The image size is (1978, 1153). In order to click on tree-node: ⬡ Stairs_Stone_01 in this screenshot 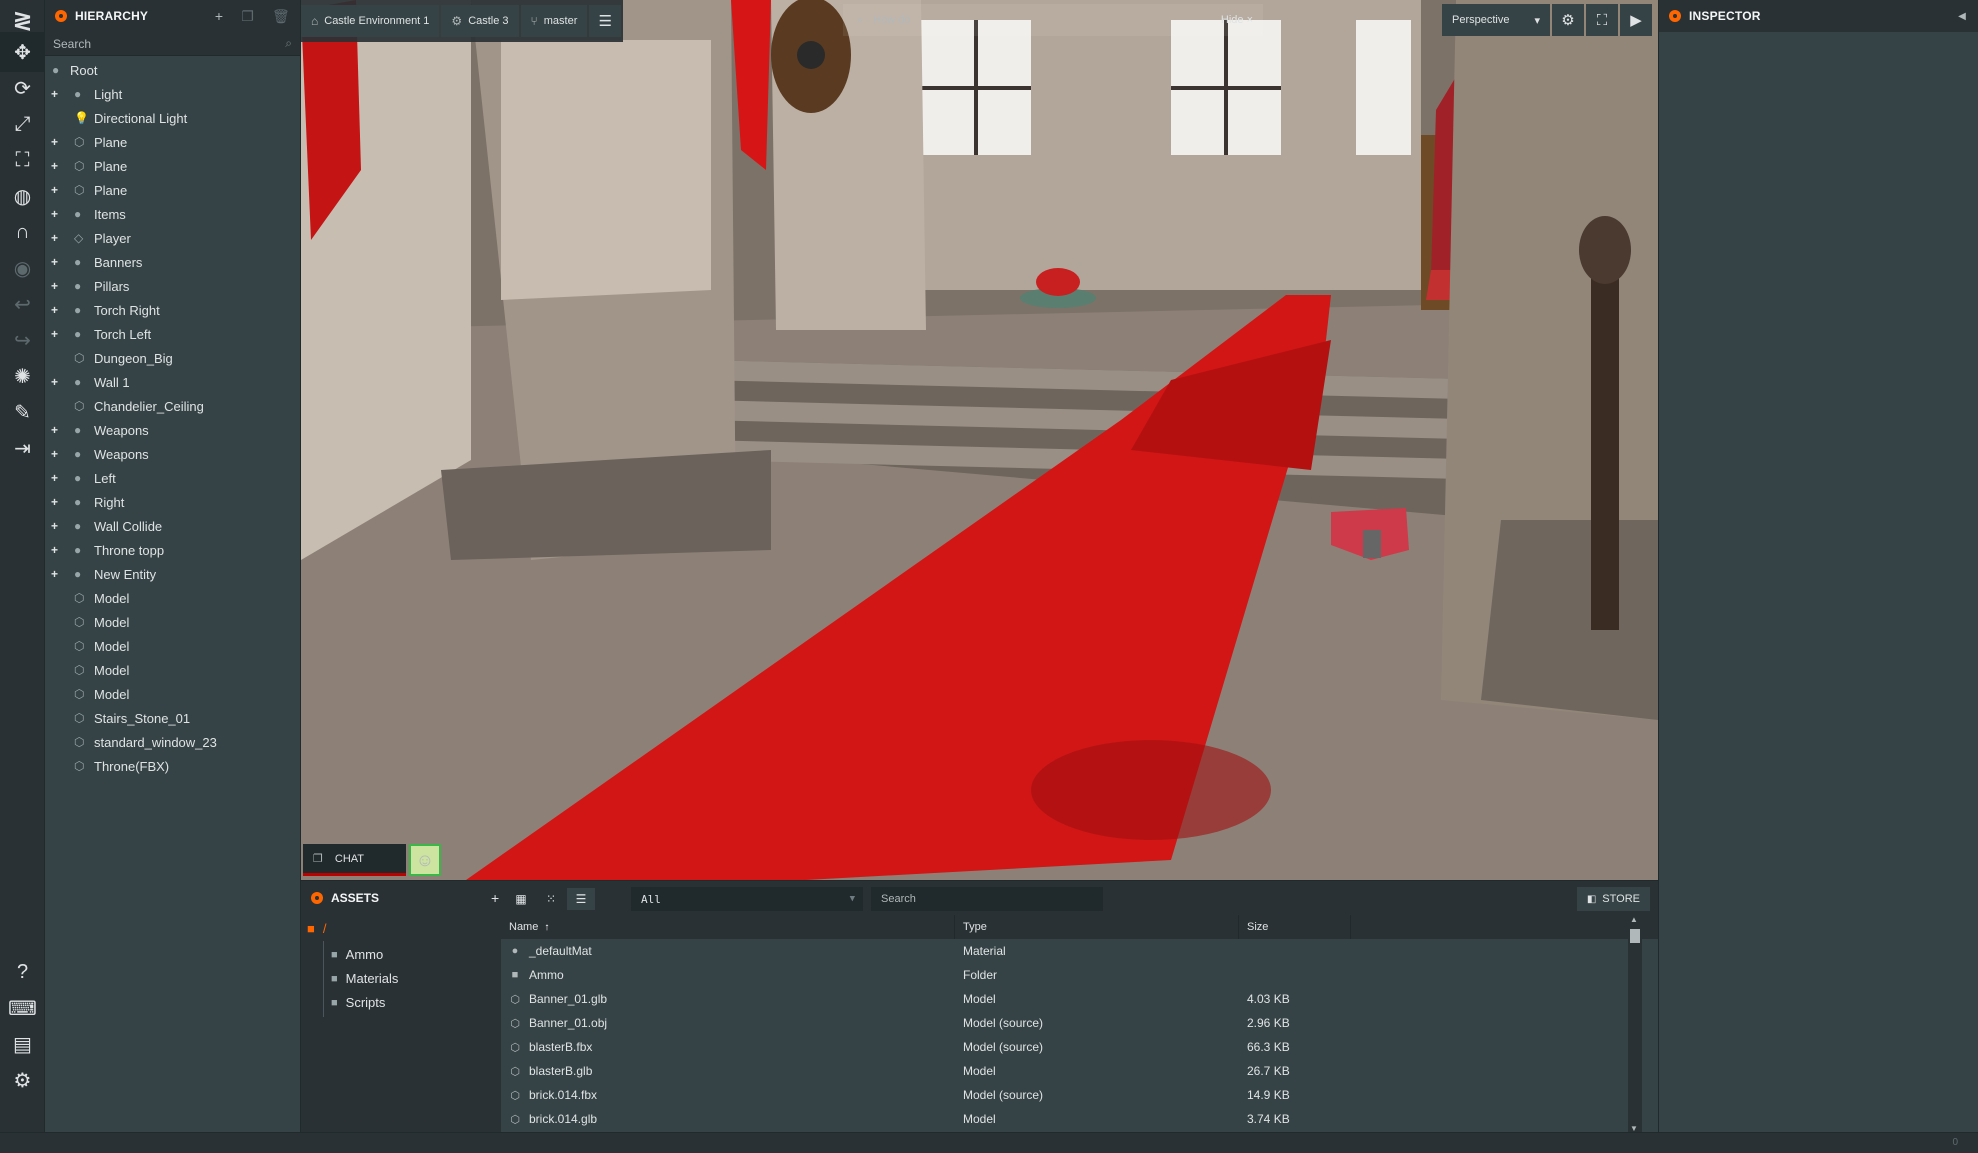, I will do `click(172, 718)`.